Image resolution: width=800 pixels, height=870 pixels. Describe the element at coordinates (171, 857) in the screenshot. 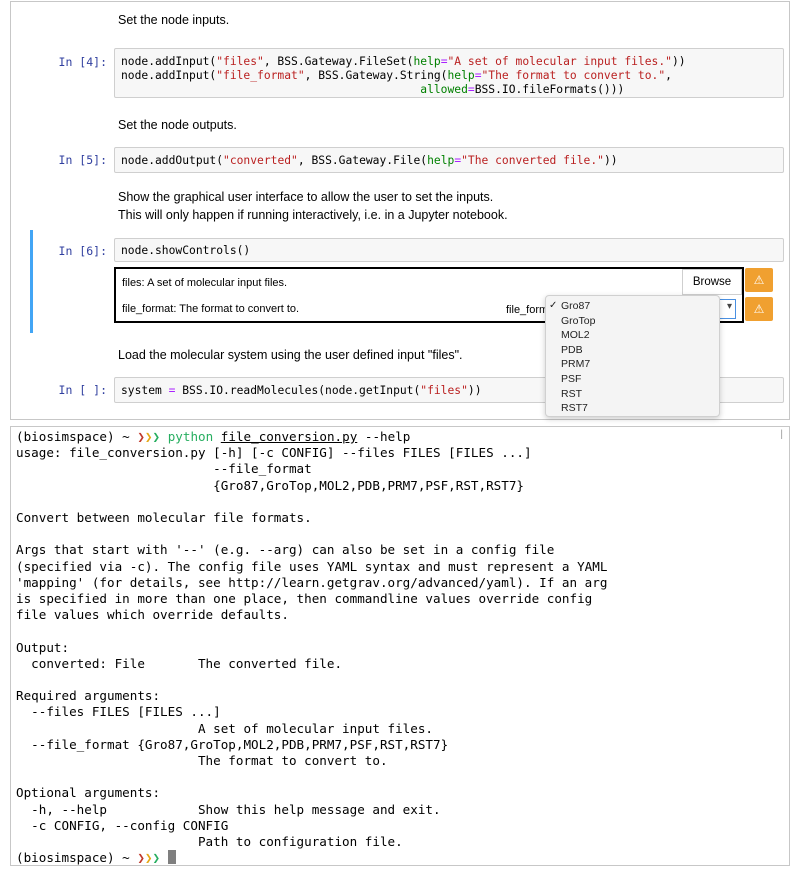

I see `cursor` at that location.